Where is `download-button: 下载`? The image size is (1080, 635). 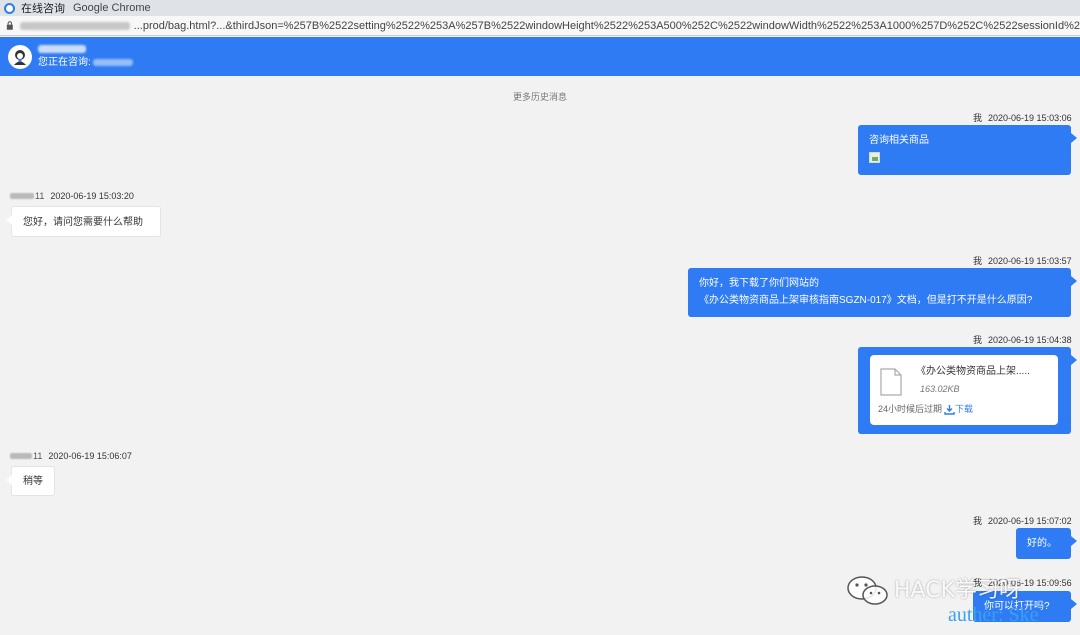 download-button: 下载 is located at coordinates (958, 409).